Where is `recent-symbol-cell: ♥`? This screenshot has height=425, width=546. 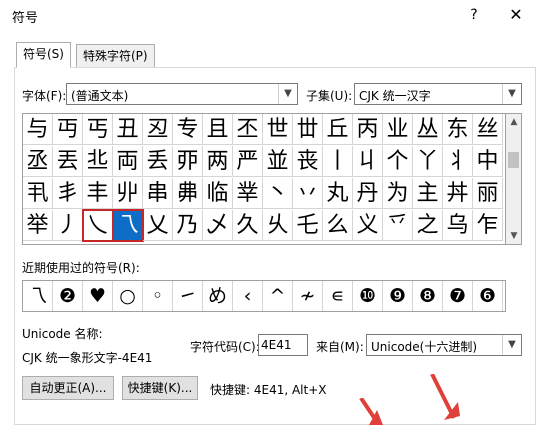
recent-symbol-cell: ♥ is located at coordinates (98, 296).